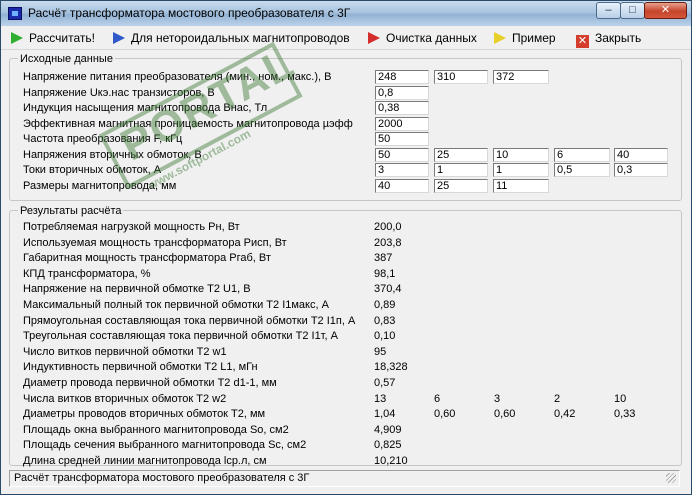 Image resolution: width=692 pixels, height=495 pixels. Describe the element at coordinates (380, 398) in the screenshot. I see `result-value: 13` at that location.